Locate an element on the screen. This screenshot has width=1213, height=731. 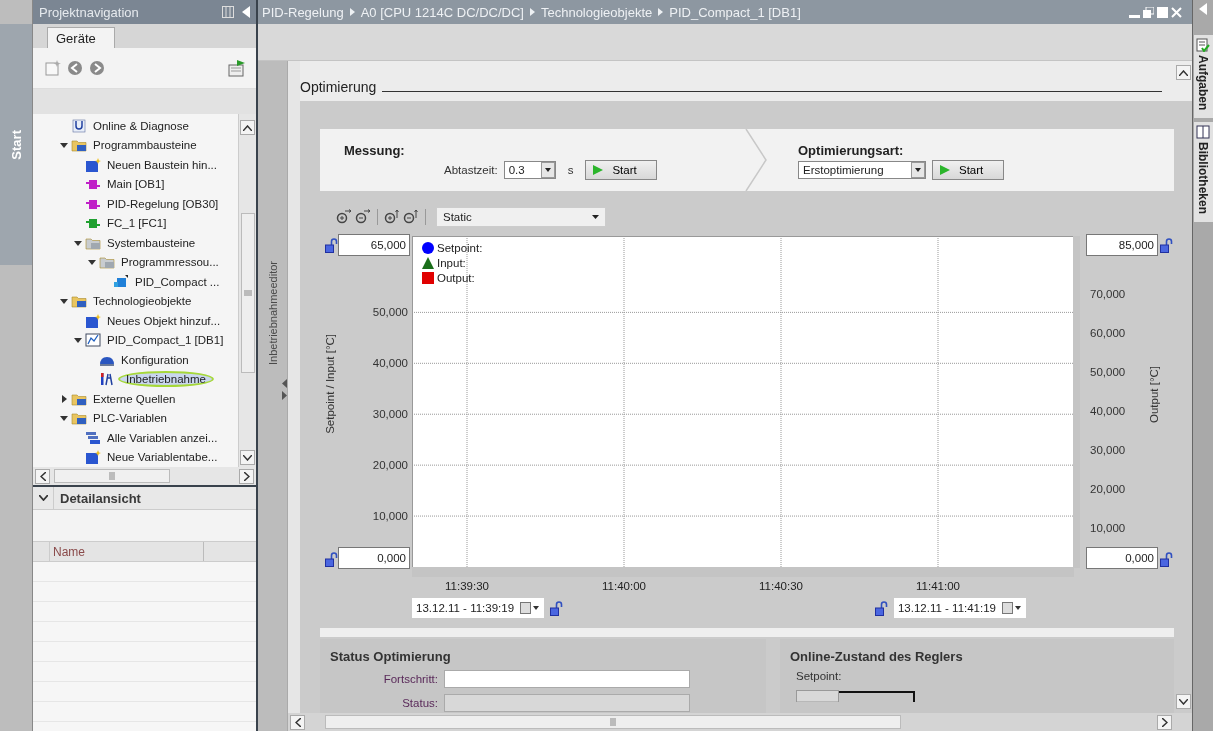
editor-tab: Inbetriebnahmeeditor is located at coordinates (272, 313).